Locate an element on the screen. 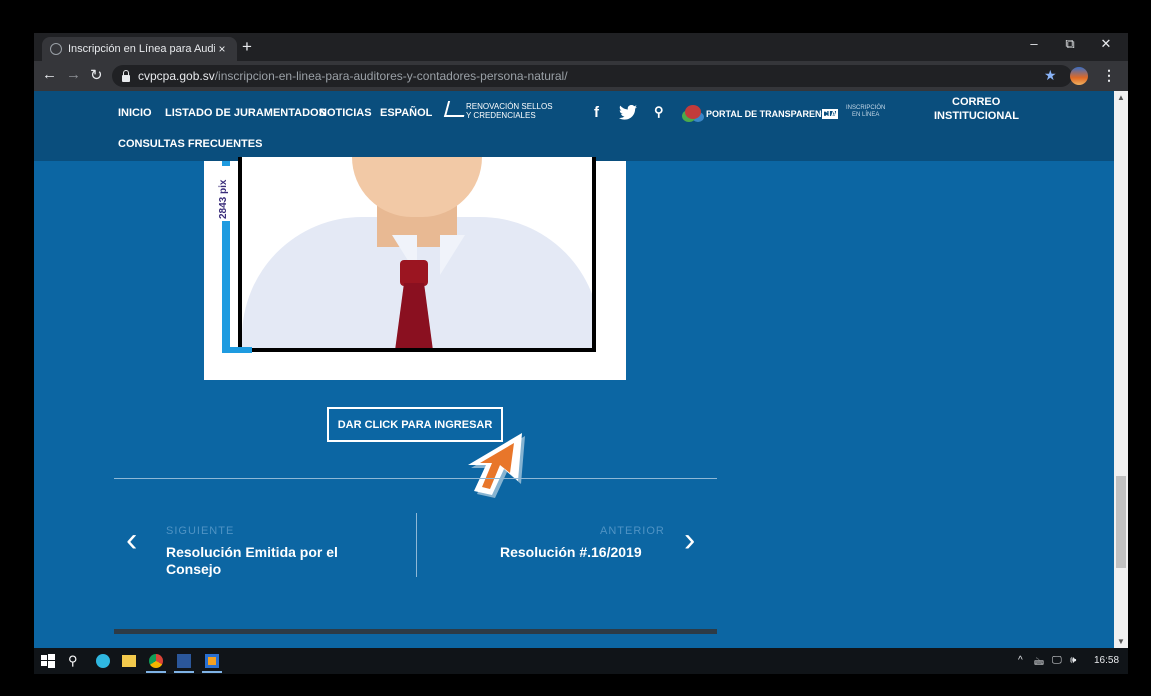 The image size is (1151, 696). reload-icon: ↻ is located at coordinates (96, 75).